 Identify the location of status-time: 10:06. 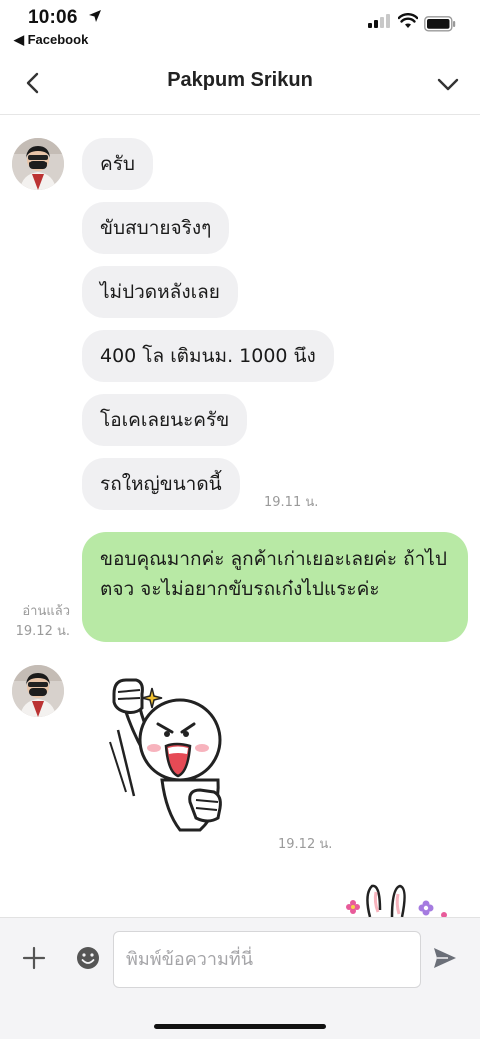
(53, 17).